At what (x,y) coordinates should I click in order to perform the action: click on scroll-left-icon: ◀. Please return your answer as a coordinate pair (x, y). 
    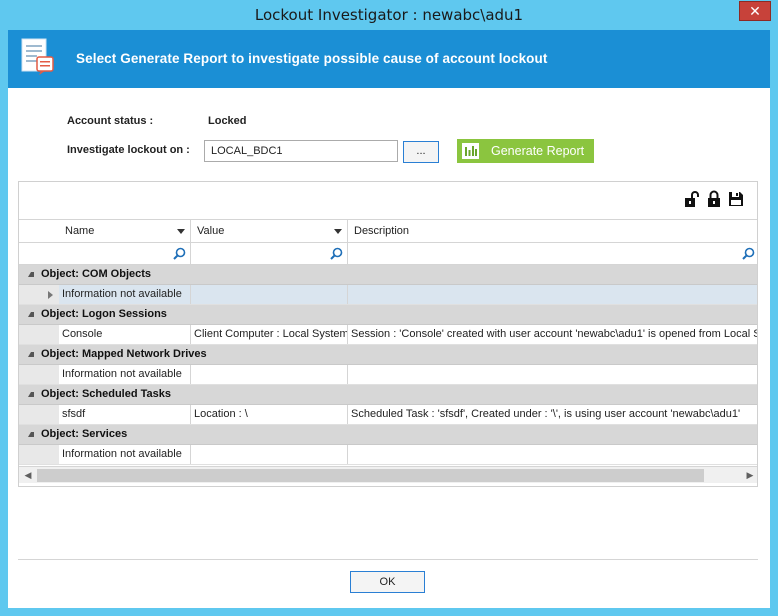
    Looking at the image, I should click on (28, 475).